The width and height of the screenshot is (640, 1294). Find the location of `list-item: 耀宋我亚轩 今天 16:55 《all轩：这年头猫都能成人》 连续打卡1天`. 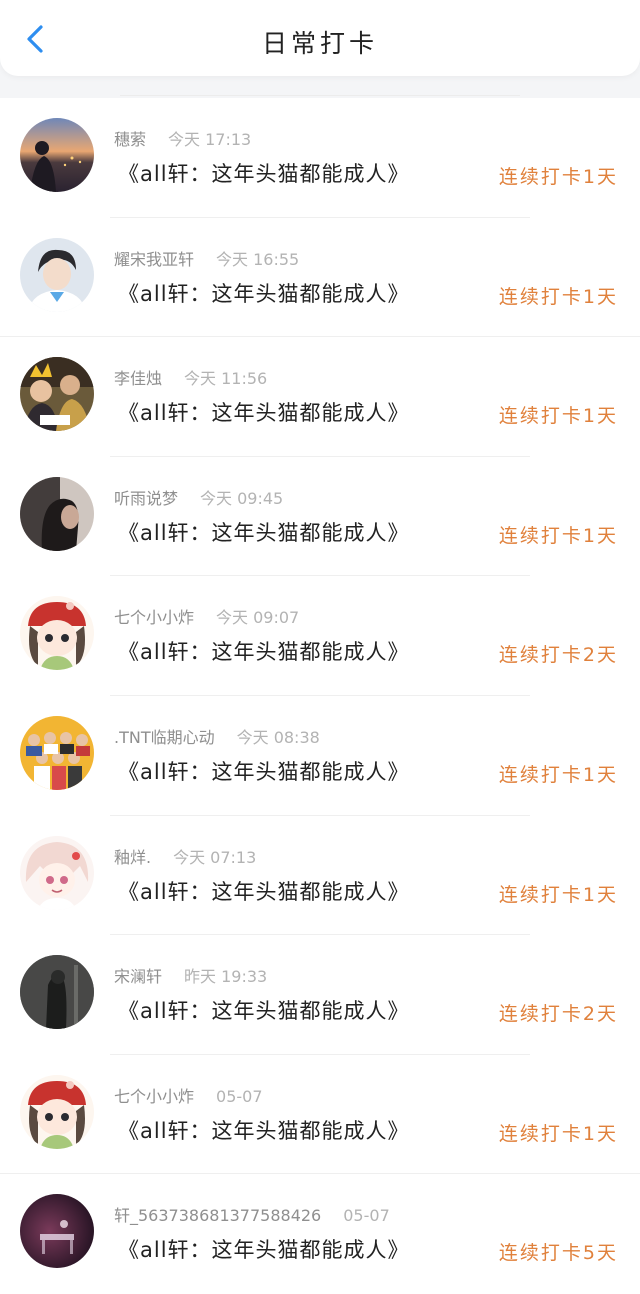

list-item: 耀宋我亚轩 今天 16:55 《all轩：这年头猫都能成人》 连续打卡1天 is located at coordinates (320, 278).